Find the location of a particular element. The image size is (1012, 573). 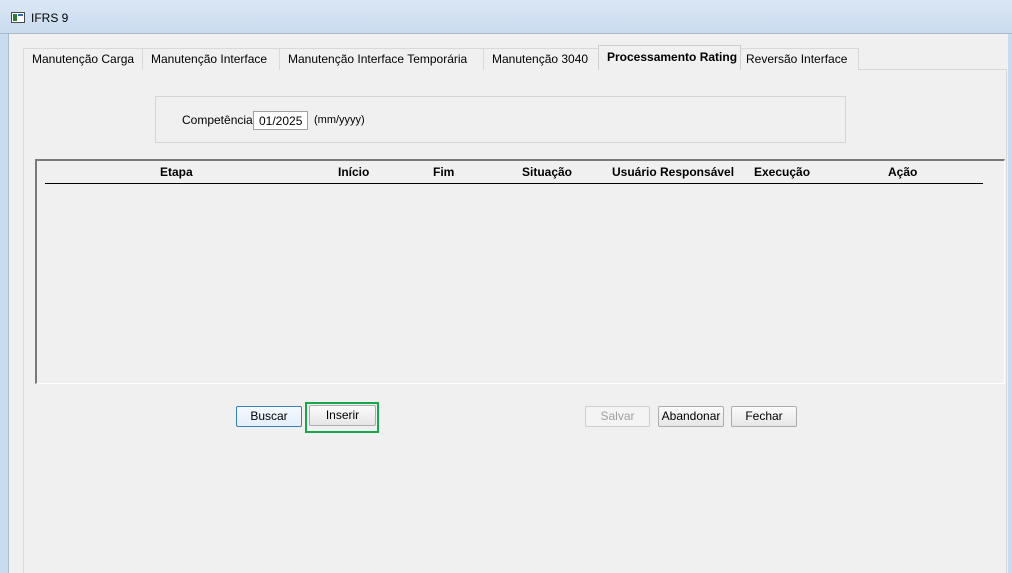

column-header-execucao: Execução is located at coordinates (782, 172).